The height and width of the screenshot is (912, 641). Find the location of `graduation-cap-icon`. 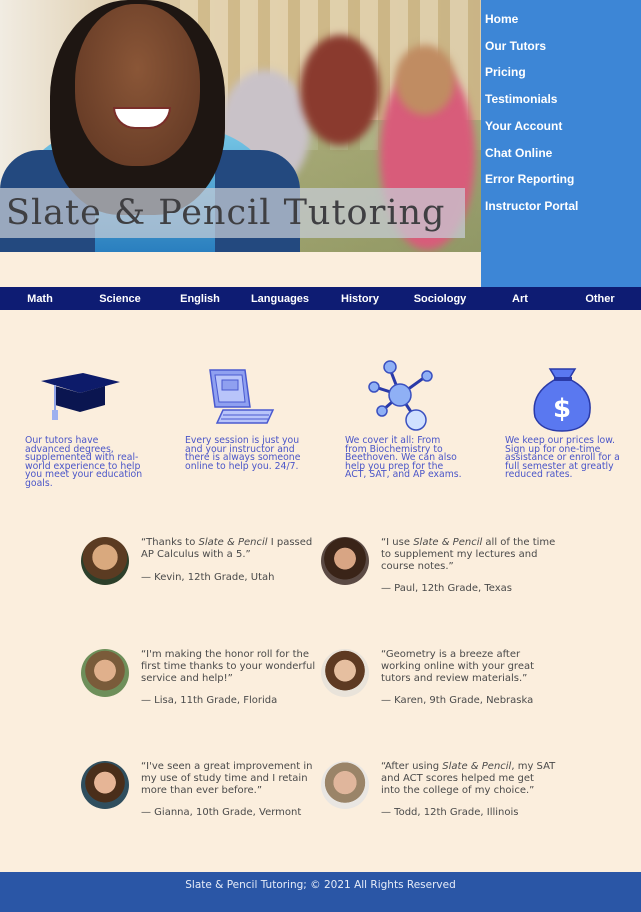

graduation-cap-icon is located at coordinates (80, 396).